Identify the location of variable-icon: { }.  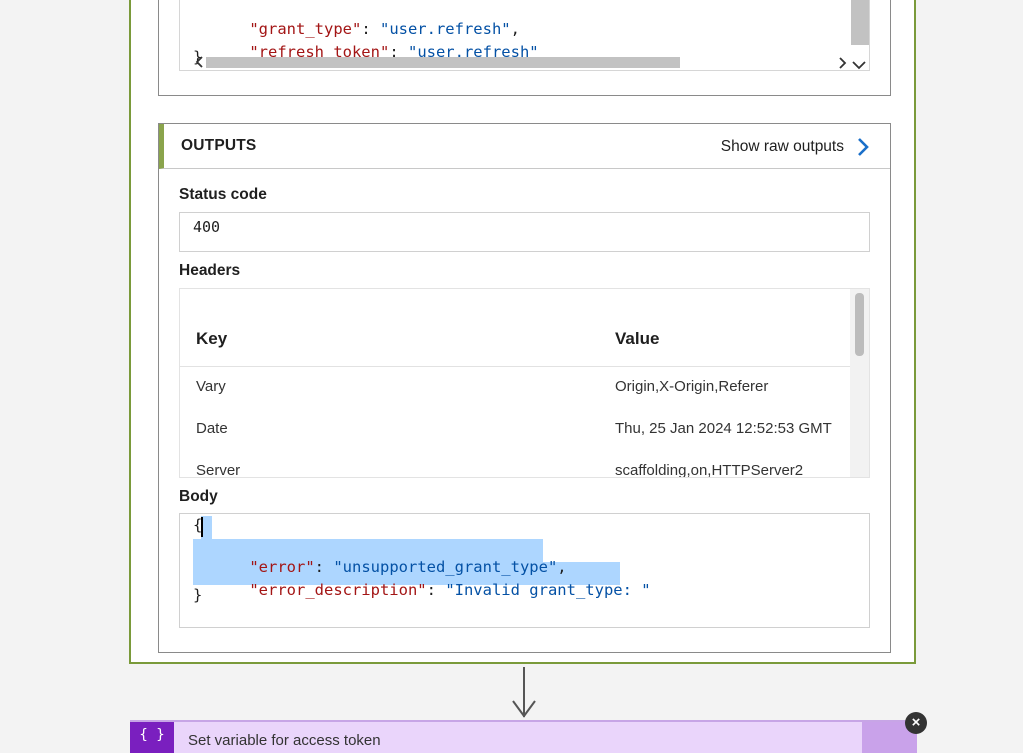
(152, 737).